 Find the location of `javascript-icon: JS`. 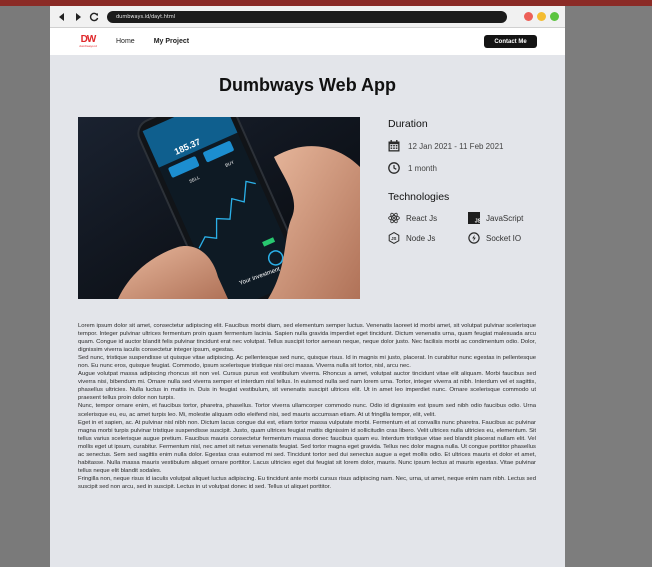

javascript-icon: JS is located at coordinates (474, 218).